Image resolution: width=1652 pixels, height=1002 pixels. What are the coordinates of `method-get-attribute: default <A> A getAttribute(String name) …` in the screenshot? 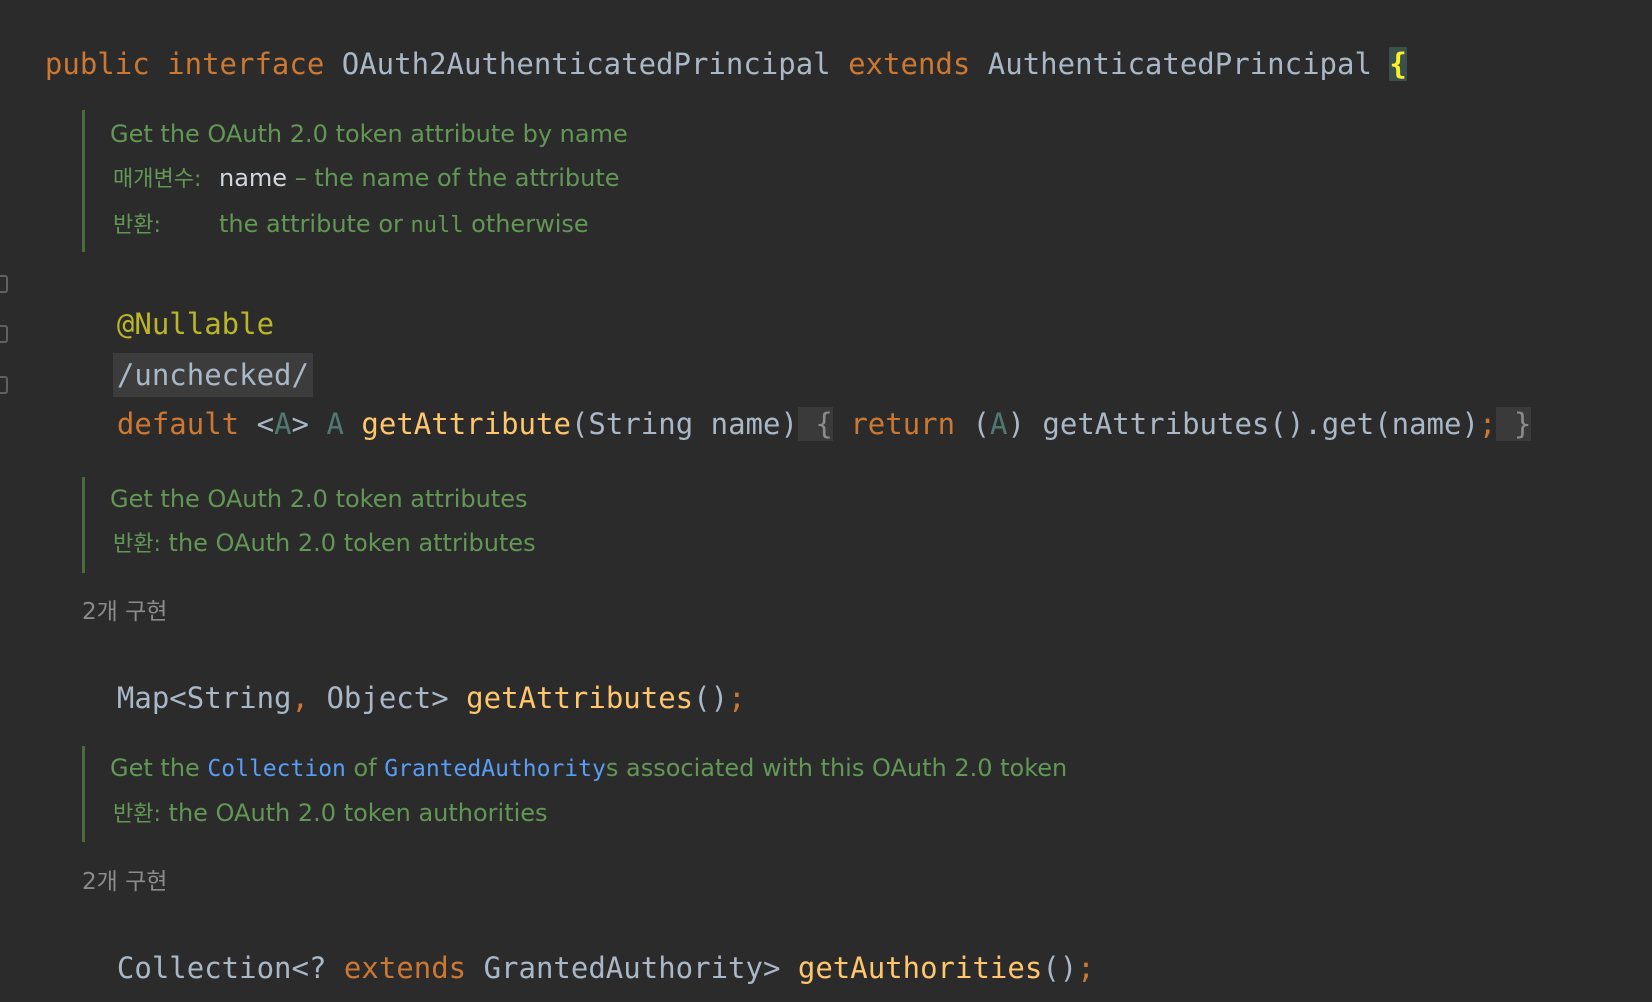 It's located at (807, 404).